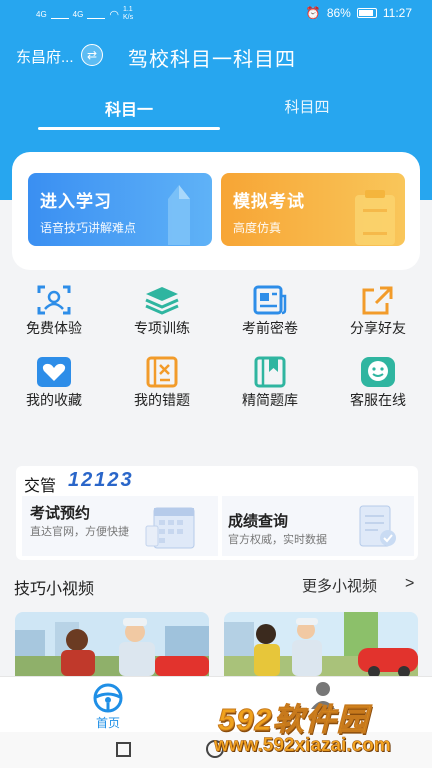 Image resolution: width=432 pixels, height=768 pixels. Describe the element at coordinates (216, 14) in the screenshot. I see `status-bar: 4G 4G ◠ 1.1 K/s ⏰ 86% 11:27` at that location.